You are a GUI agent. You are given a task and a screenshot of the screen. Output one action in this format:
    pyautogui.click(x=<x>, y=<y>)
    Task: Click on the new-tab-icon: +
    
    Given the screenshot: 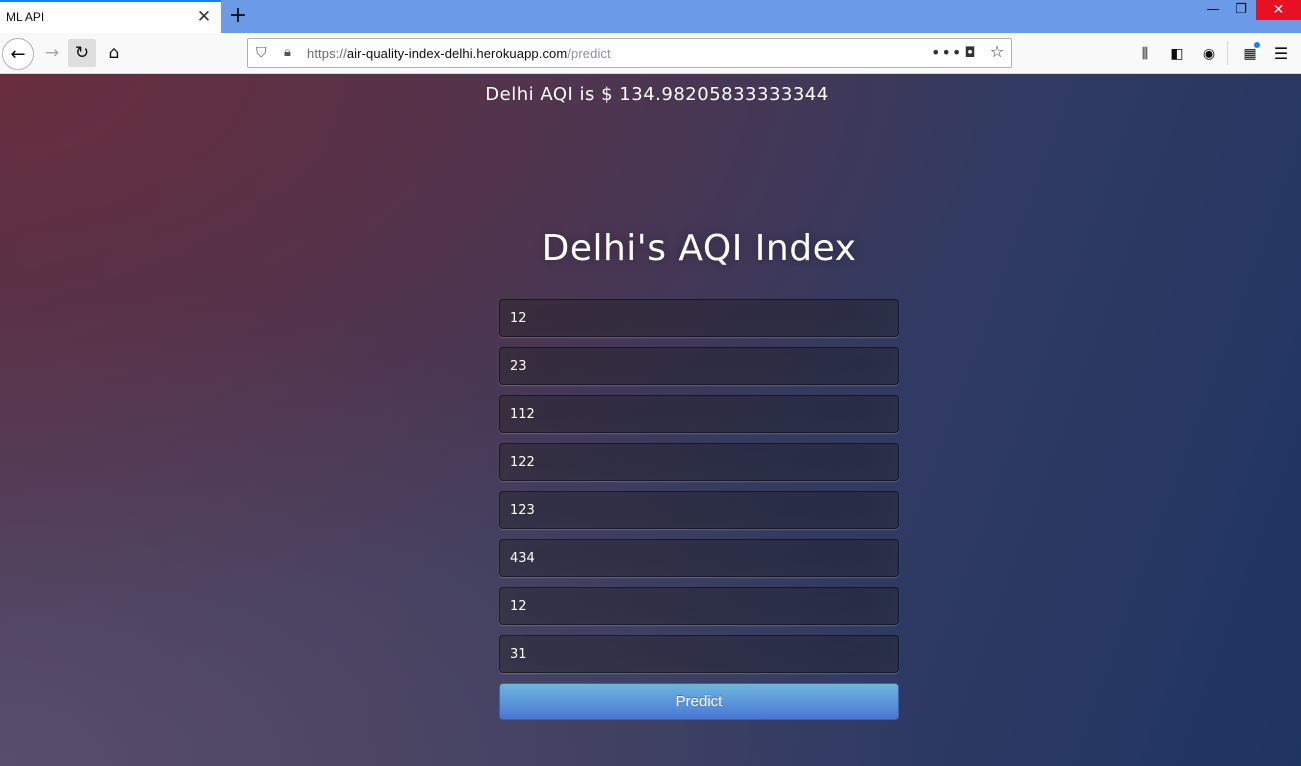 What is the action you would take?
    pyautogui.click(x=238, y=16)
    